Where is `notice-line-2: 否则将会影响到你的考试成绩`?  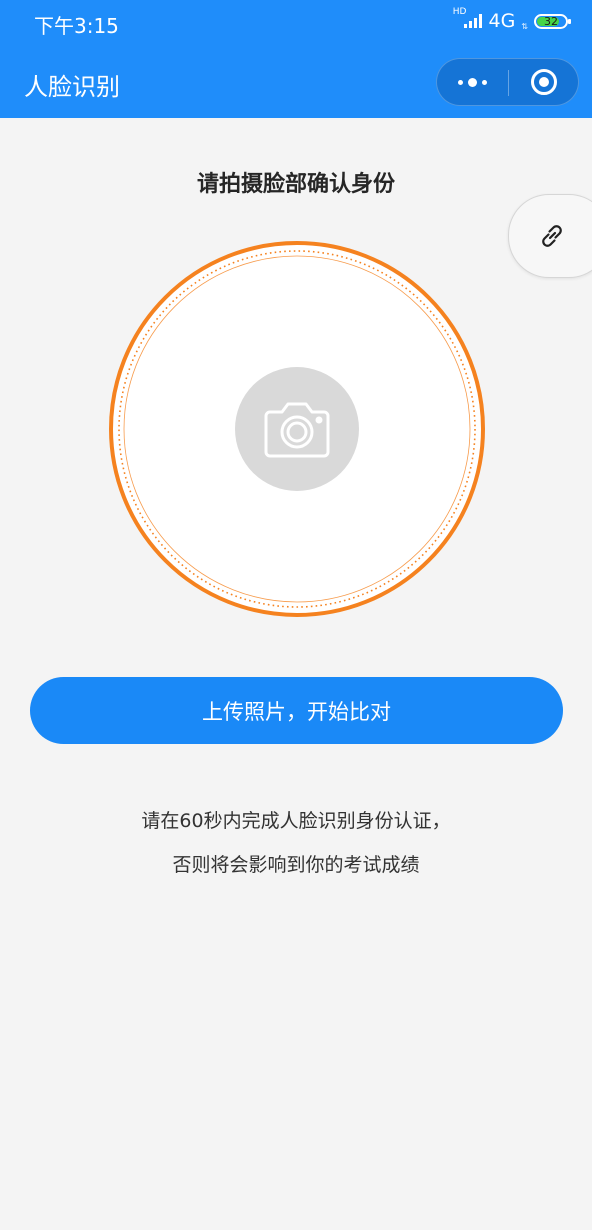 notice-line-2: 否则将会影响到你的考试成绩 is located at coordinates (296, 865).